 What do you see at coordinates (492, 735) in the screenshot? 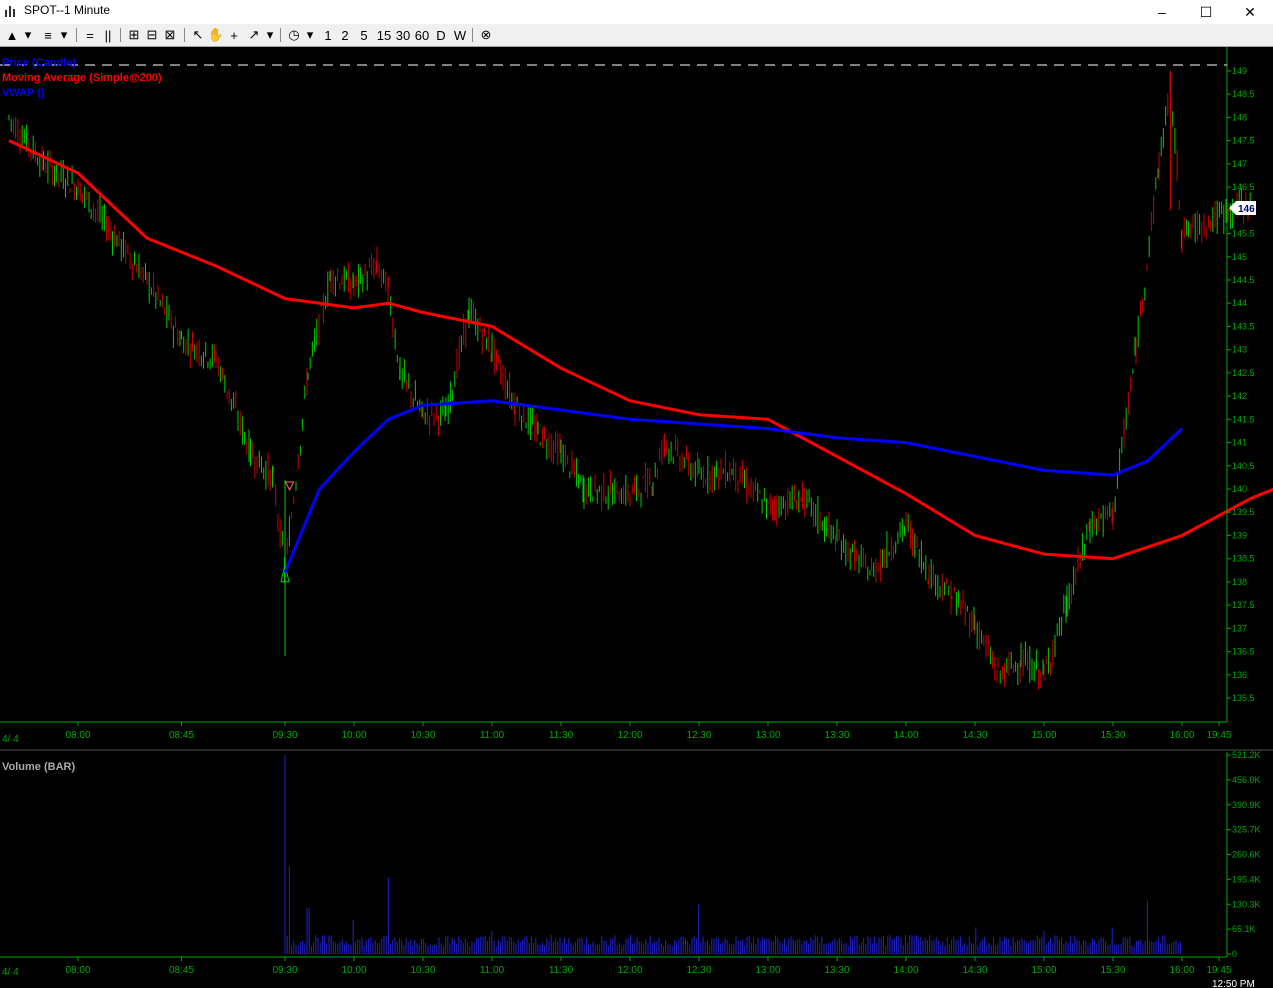
I see `time-tick-label: 11:00` at bounding box center [492, 735].